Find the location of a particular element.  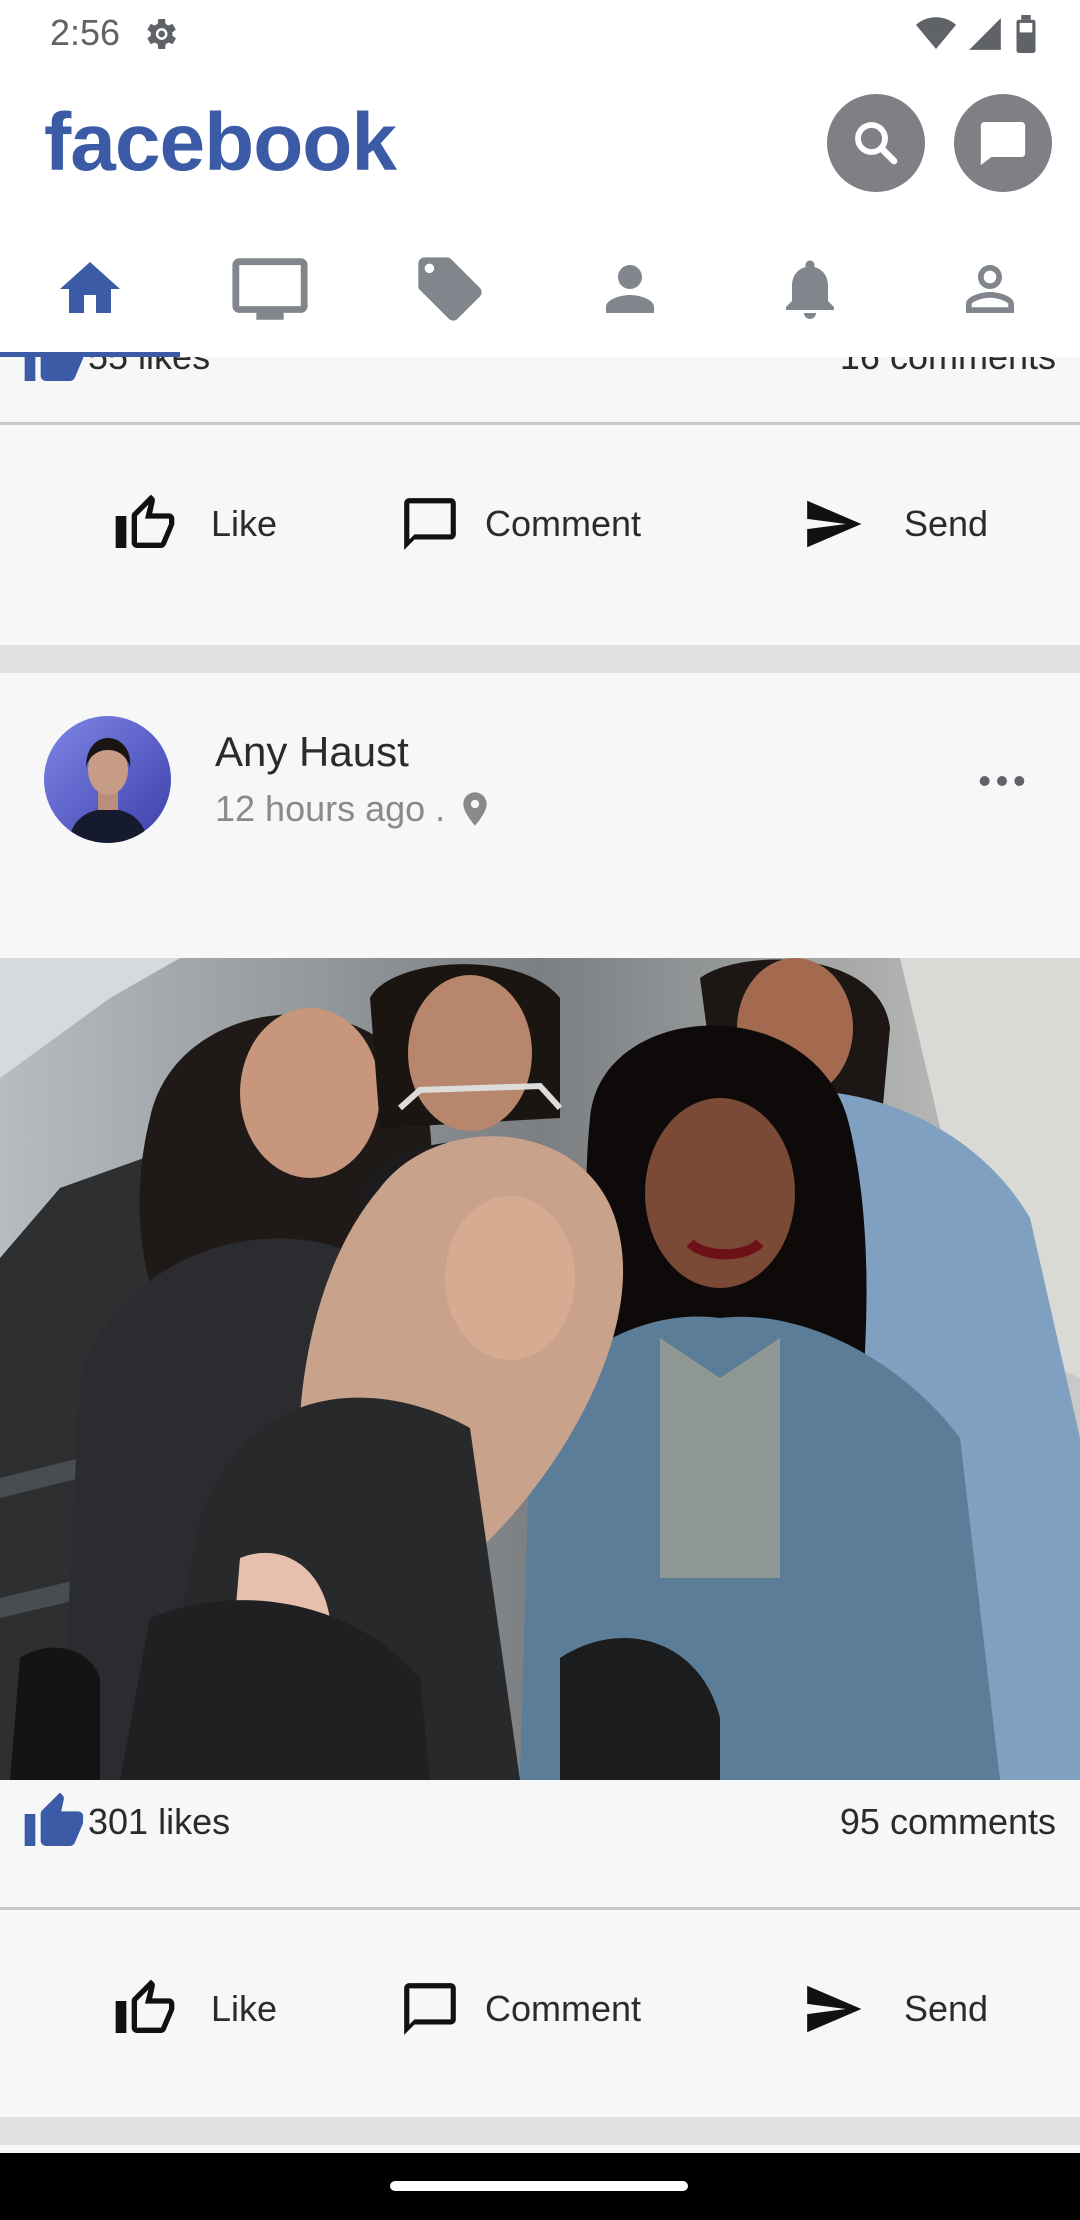

author-avatar is located at coordinates (107, 779).